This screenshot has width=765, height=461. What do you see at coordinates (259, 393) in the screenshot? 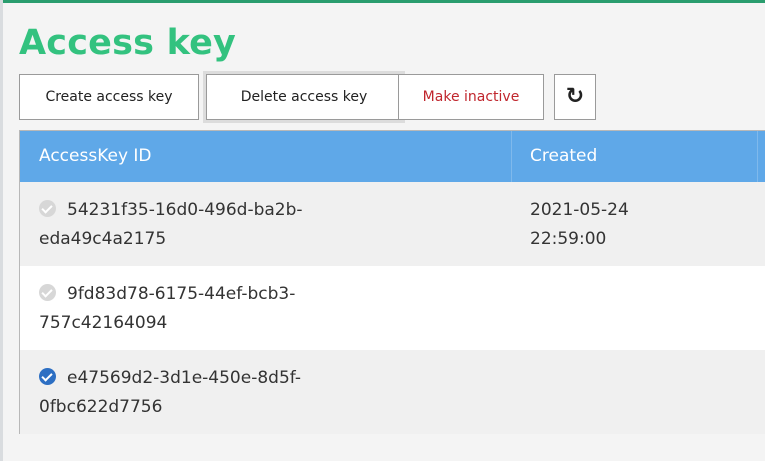
I see `accesskey-id-cell: e47569d2-3d1e-450e-8d5f- 0fbc622d7756` at bounding box center [259, 393].